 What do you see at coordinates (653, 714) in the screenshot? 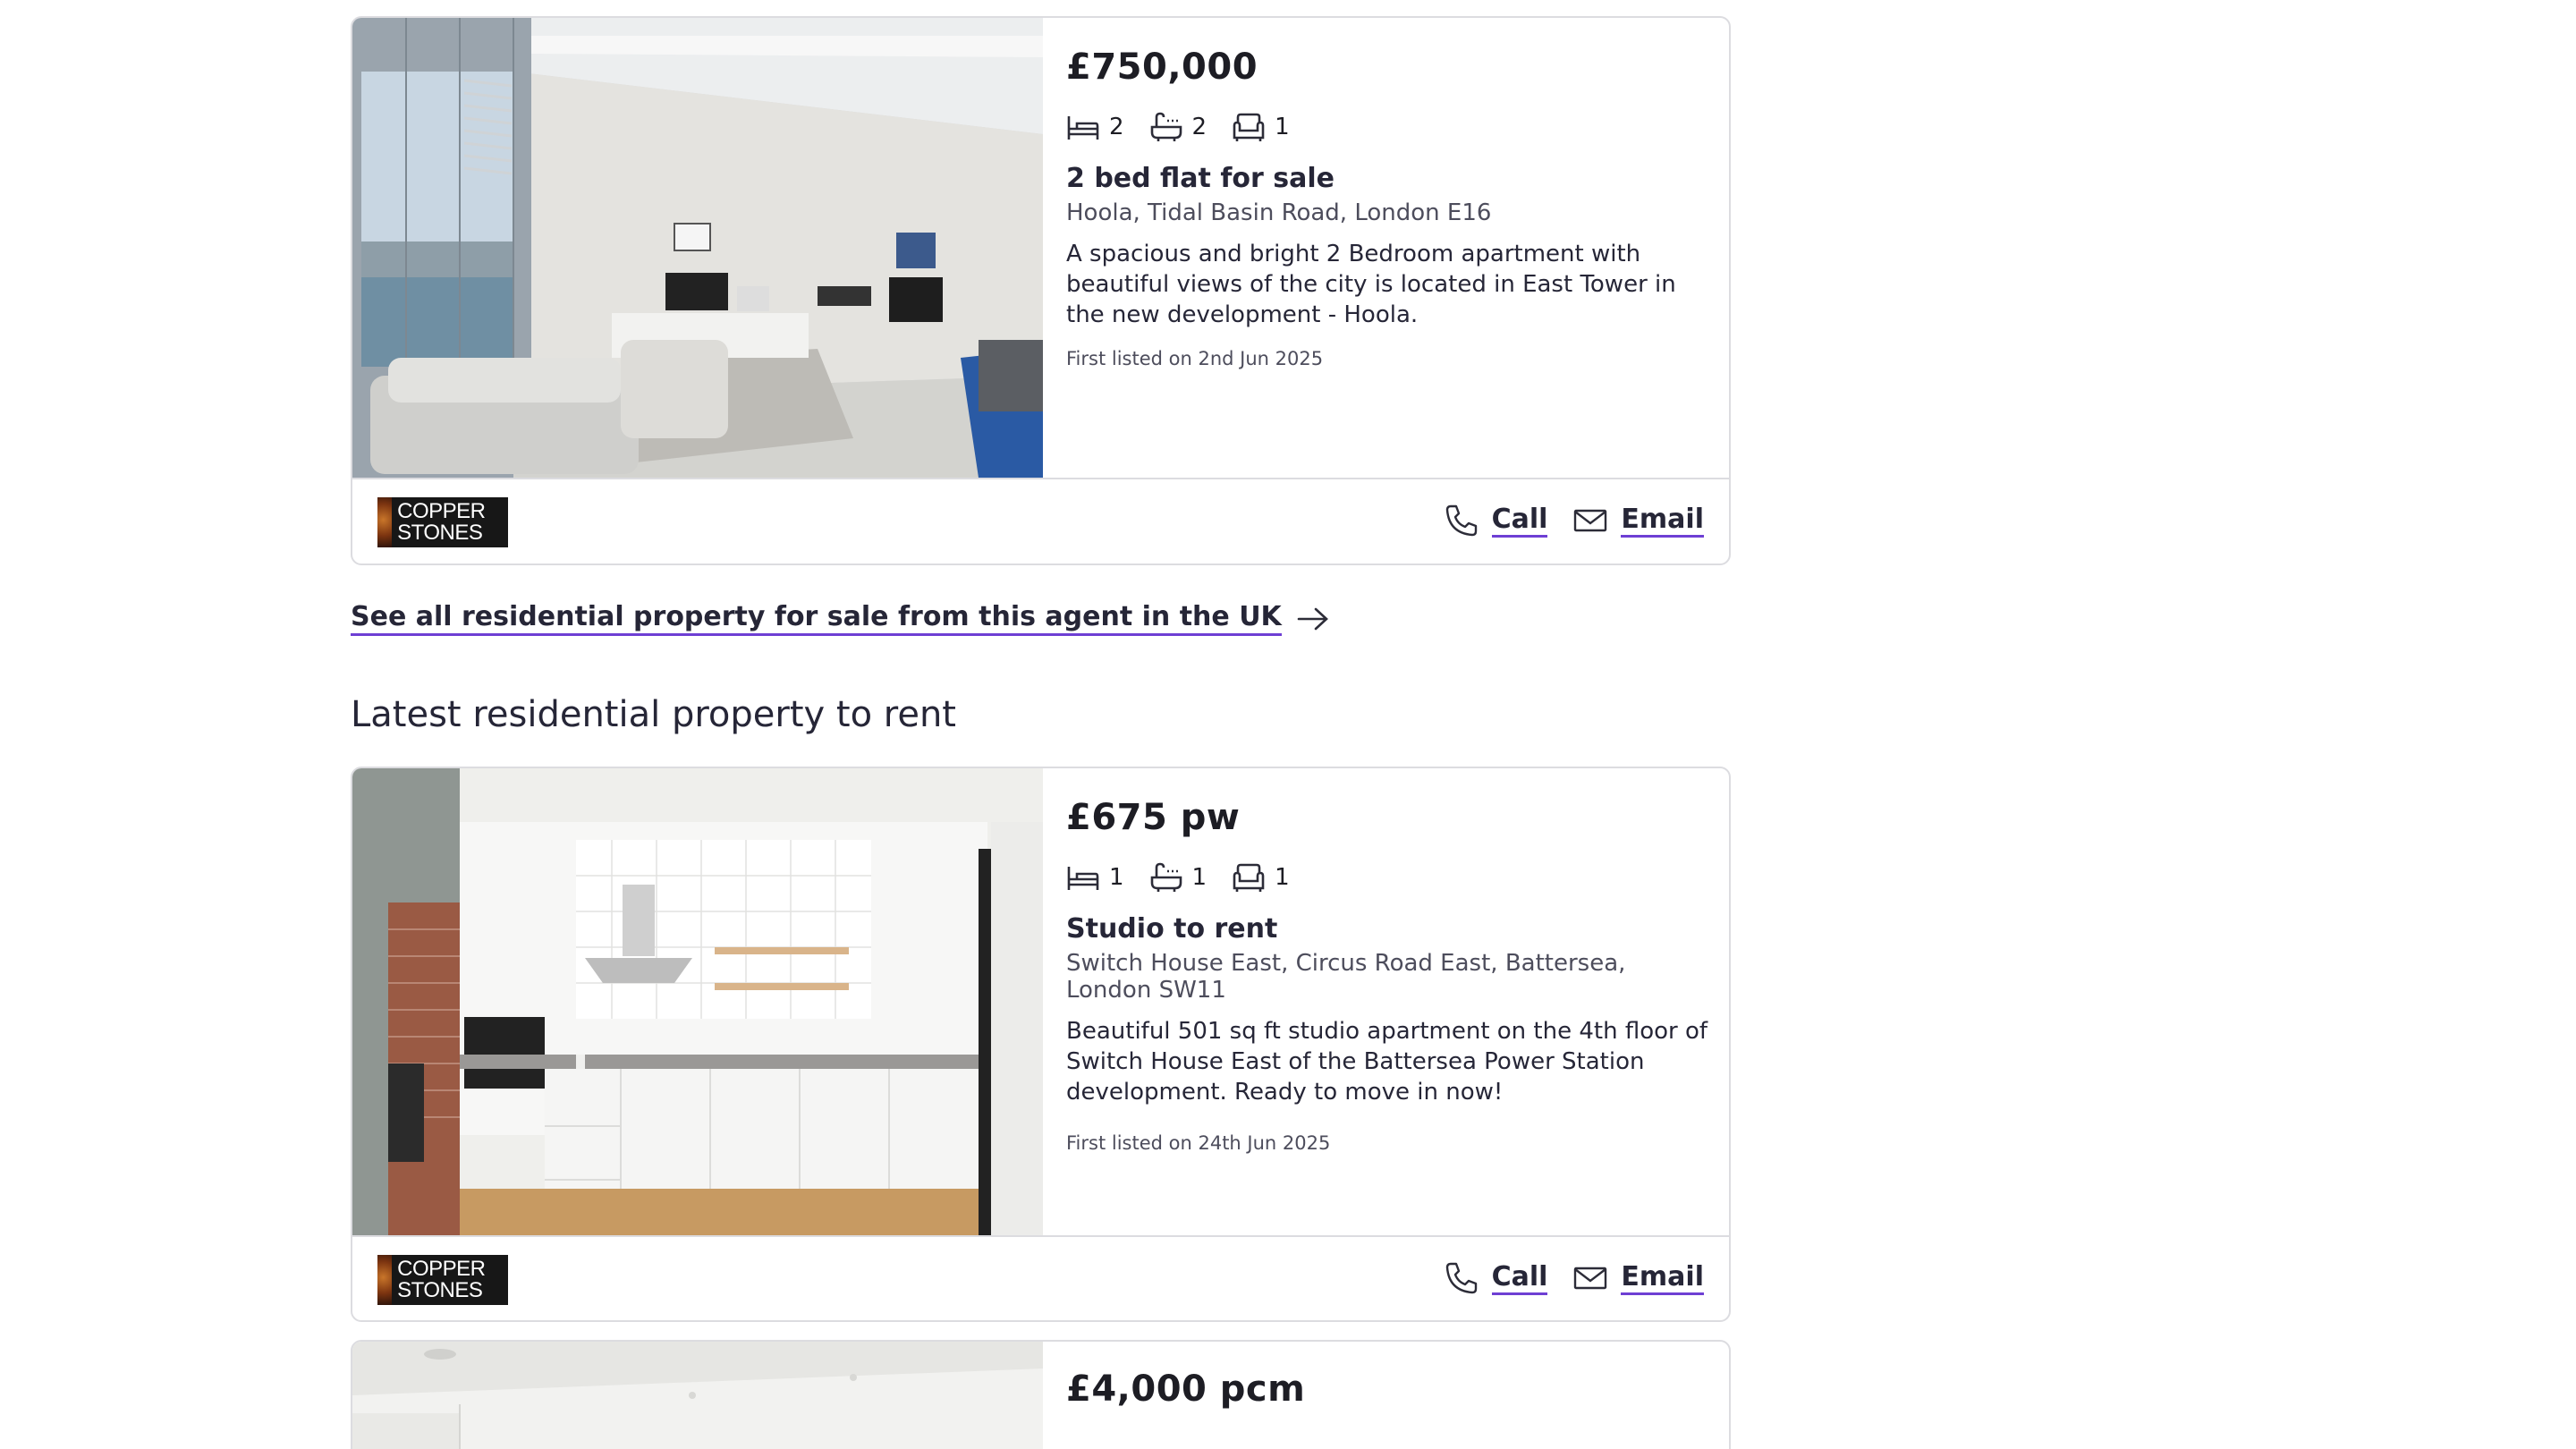
I see `rent-section-title: Latest residential property to rent` at bounding box center [653, 714].